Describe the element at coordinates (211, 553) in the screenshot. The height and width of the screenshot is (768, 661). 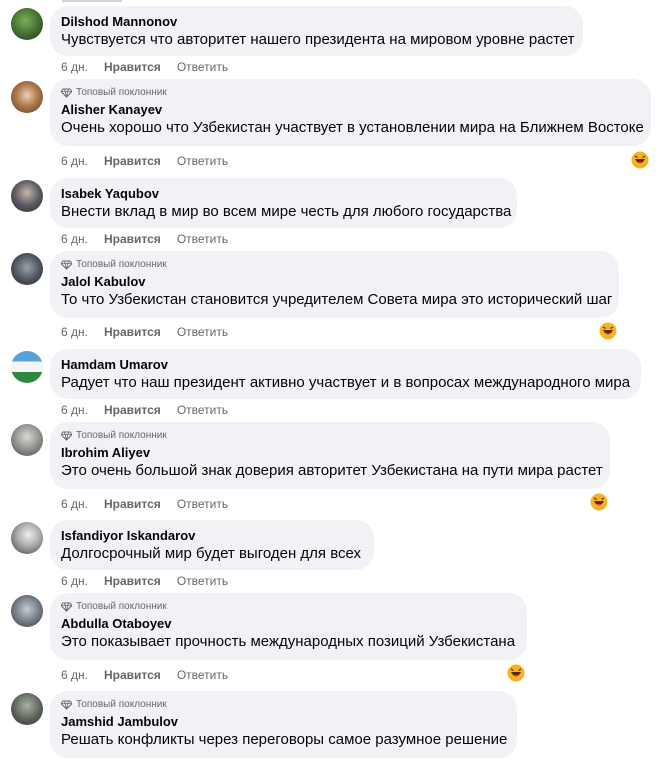
I see `comment-text: Долгосрочный мир будет выгоден для всех` at that location.